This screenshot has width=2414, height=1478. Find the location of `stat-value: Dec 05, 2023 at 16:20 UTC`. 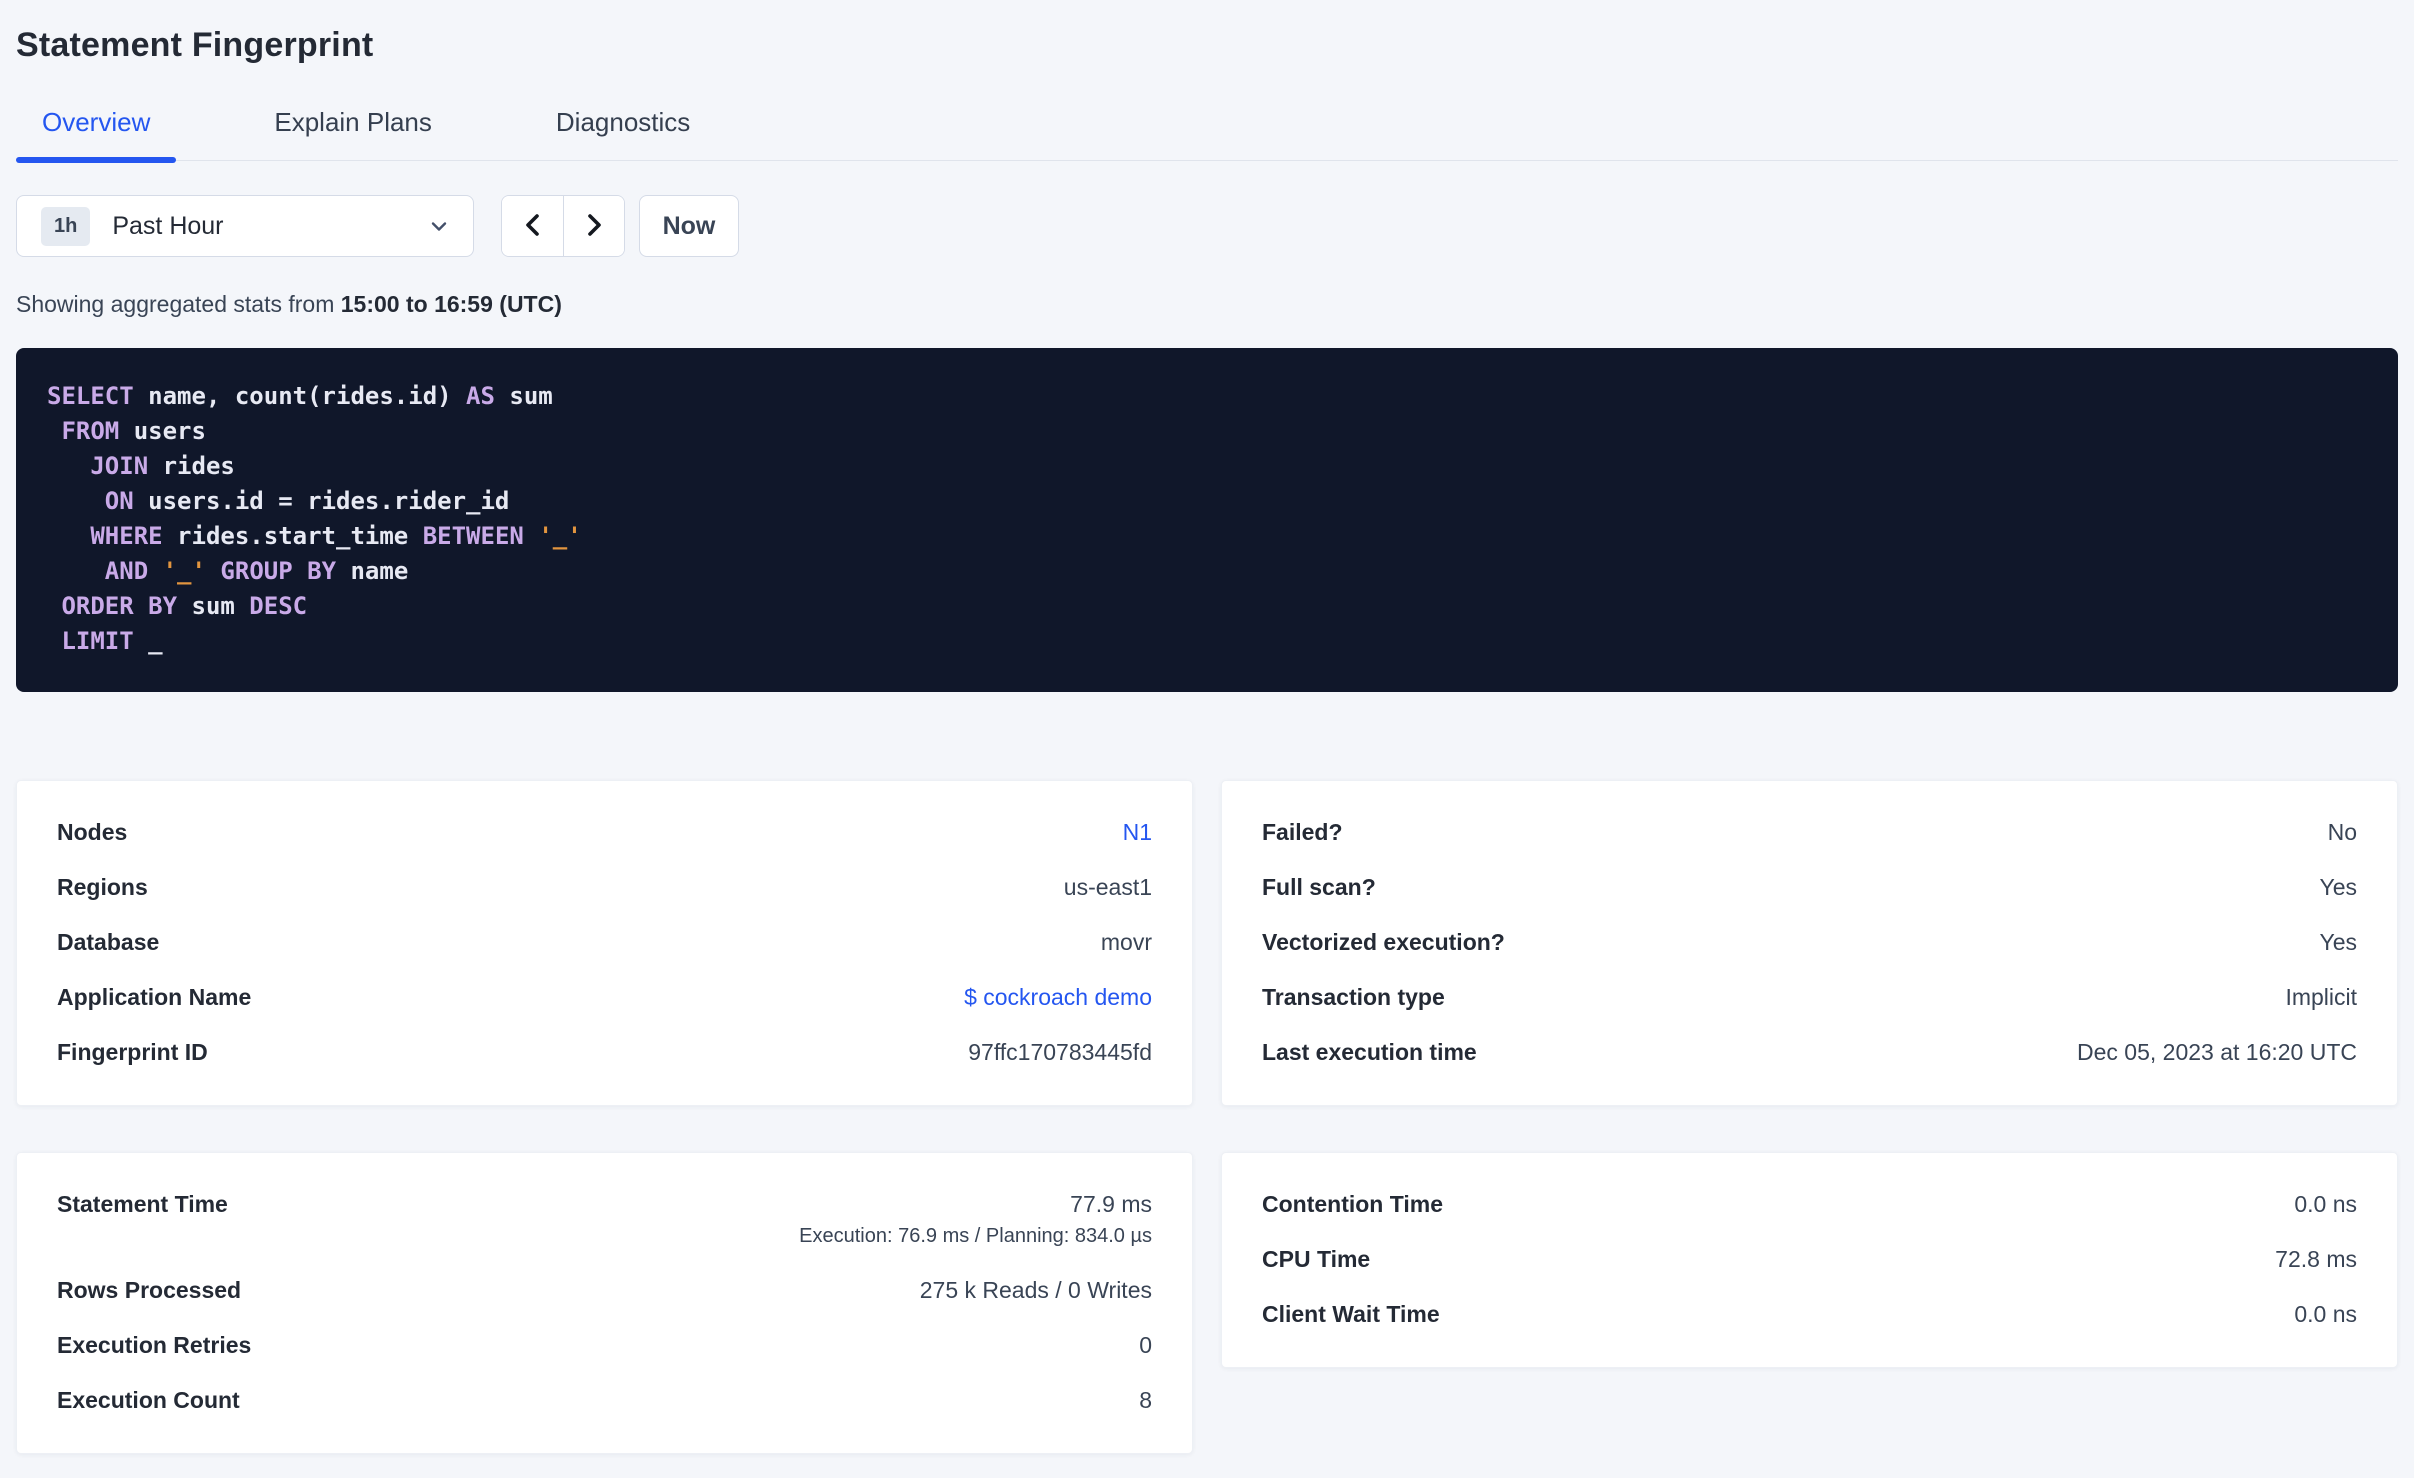

stat-value: Dec 05, 2023 at 16:20 UTC is located at coordinates (2217, 1052).